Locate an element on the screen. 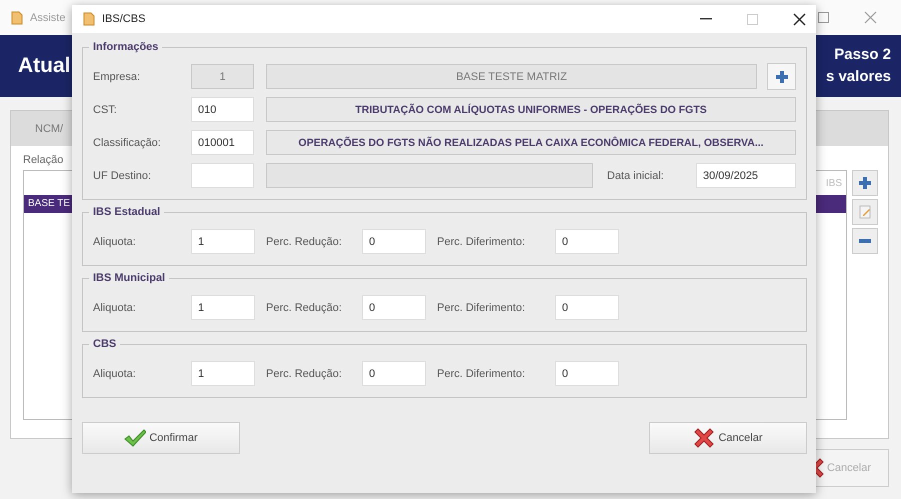 This screenshot has height=499, width=901. group-title: IBS Municipal is located at coordinates (129, 278).